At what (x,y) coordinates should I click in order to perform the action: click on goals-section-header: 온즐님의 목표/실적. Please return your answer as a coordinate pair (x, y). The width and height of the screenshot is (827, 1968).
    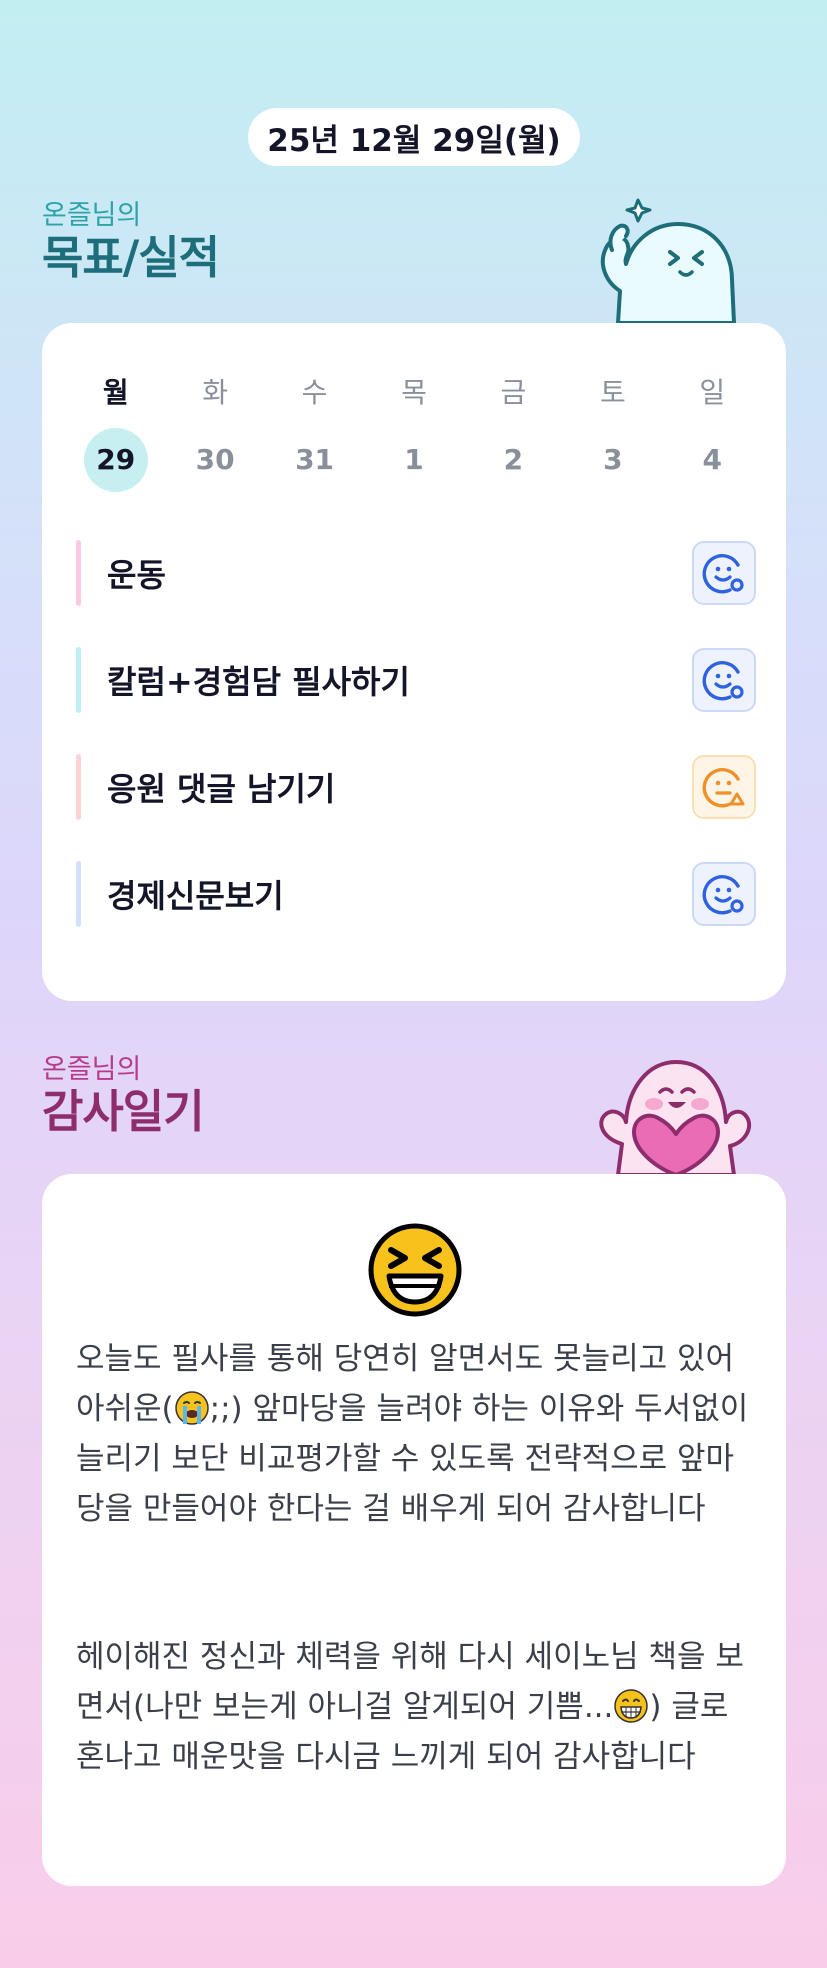
    Looking at the image, I should click on (131, 242).